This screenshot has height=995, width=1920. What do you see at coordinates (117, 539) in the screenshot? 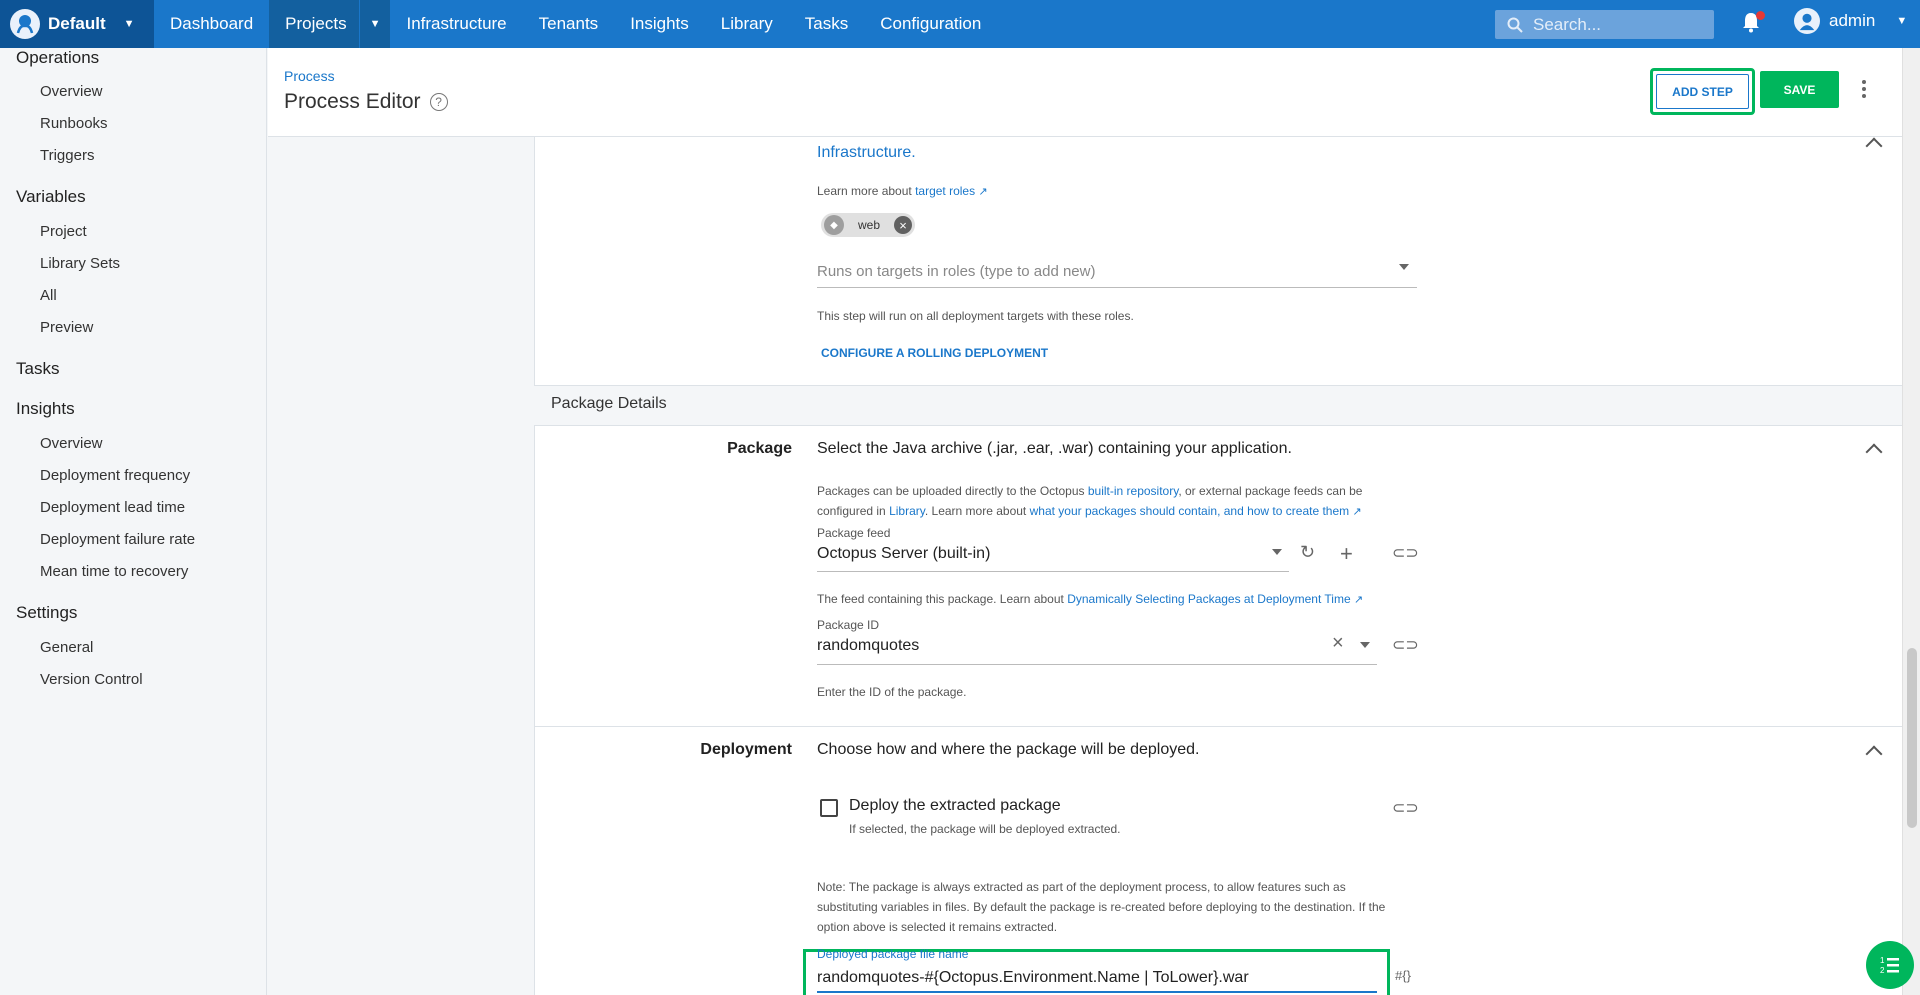
I see `sidebar-item-deployment-failure-rate: Deployment failure rate` at bounding box center [117, 539].